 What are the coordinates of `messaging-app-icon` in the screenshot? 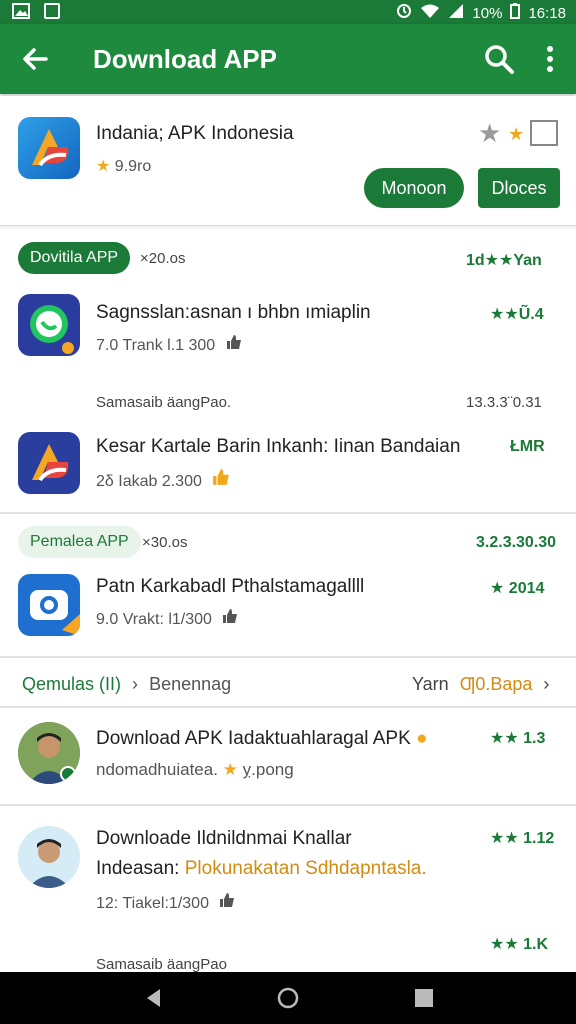 It's located at (49, 325).